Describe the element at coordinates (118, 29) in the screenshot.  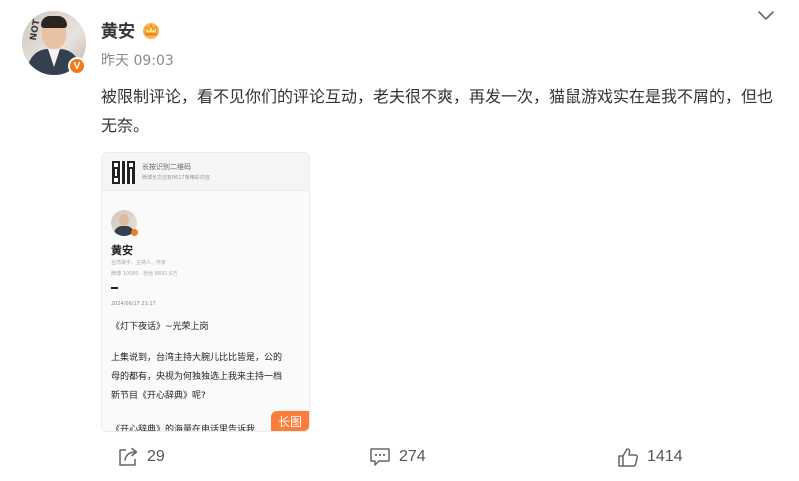
I see `author-name: 黄安` at that location.